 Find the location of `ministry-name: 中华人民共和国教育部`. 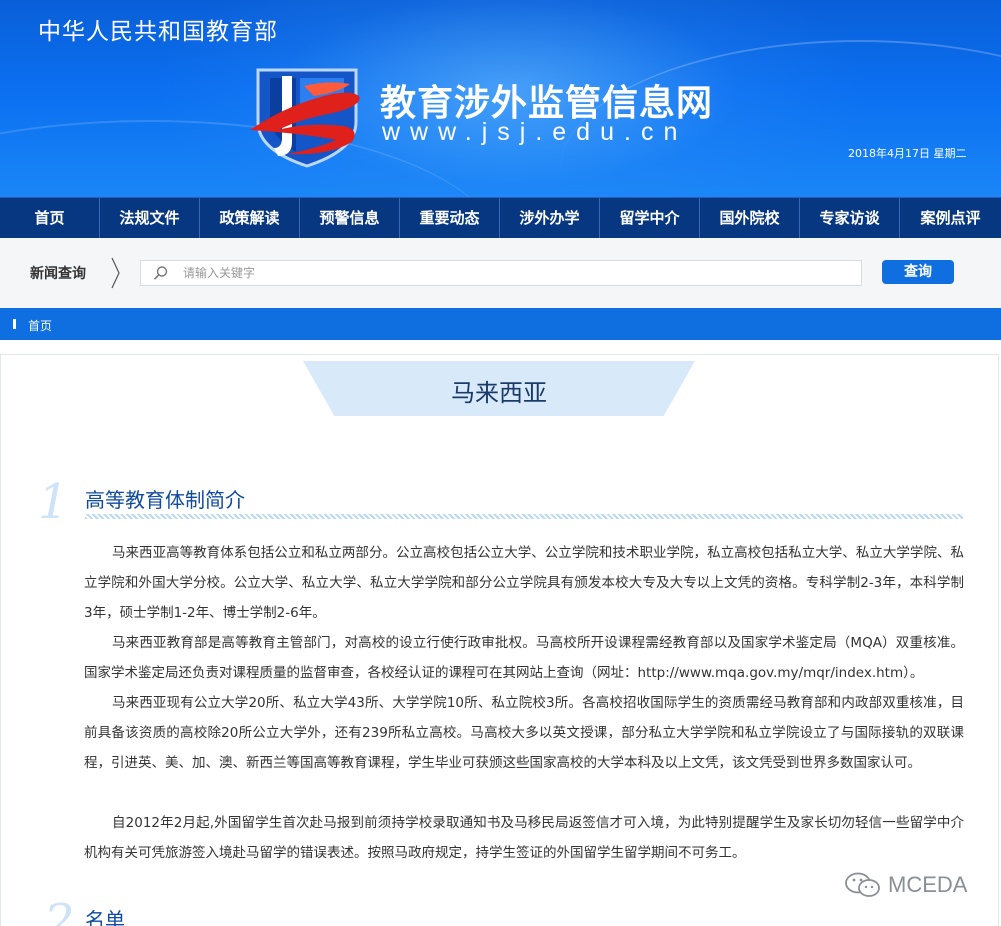

ministry-name: 中华人民共和国教育部 is located at coordinates (158, 29).